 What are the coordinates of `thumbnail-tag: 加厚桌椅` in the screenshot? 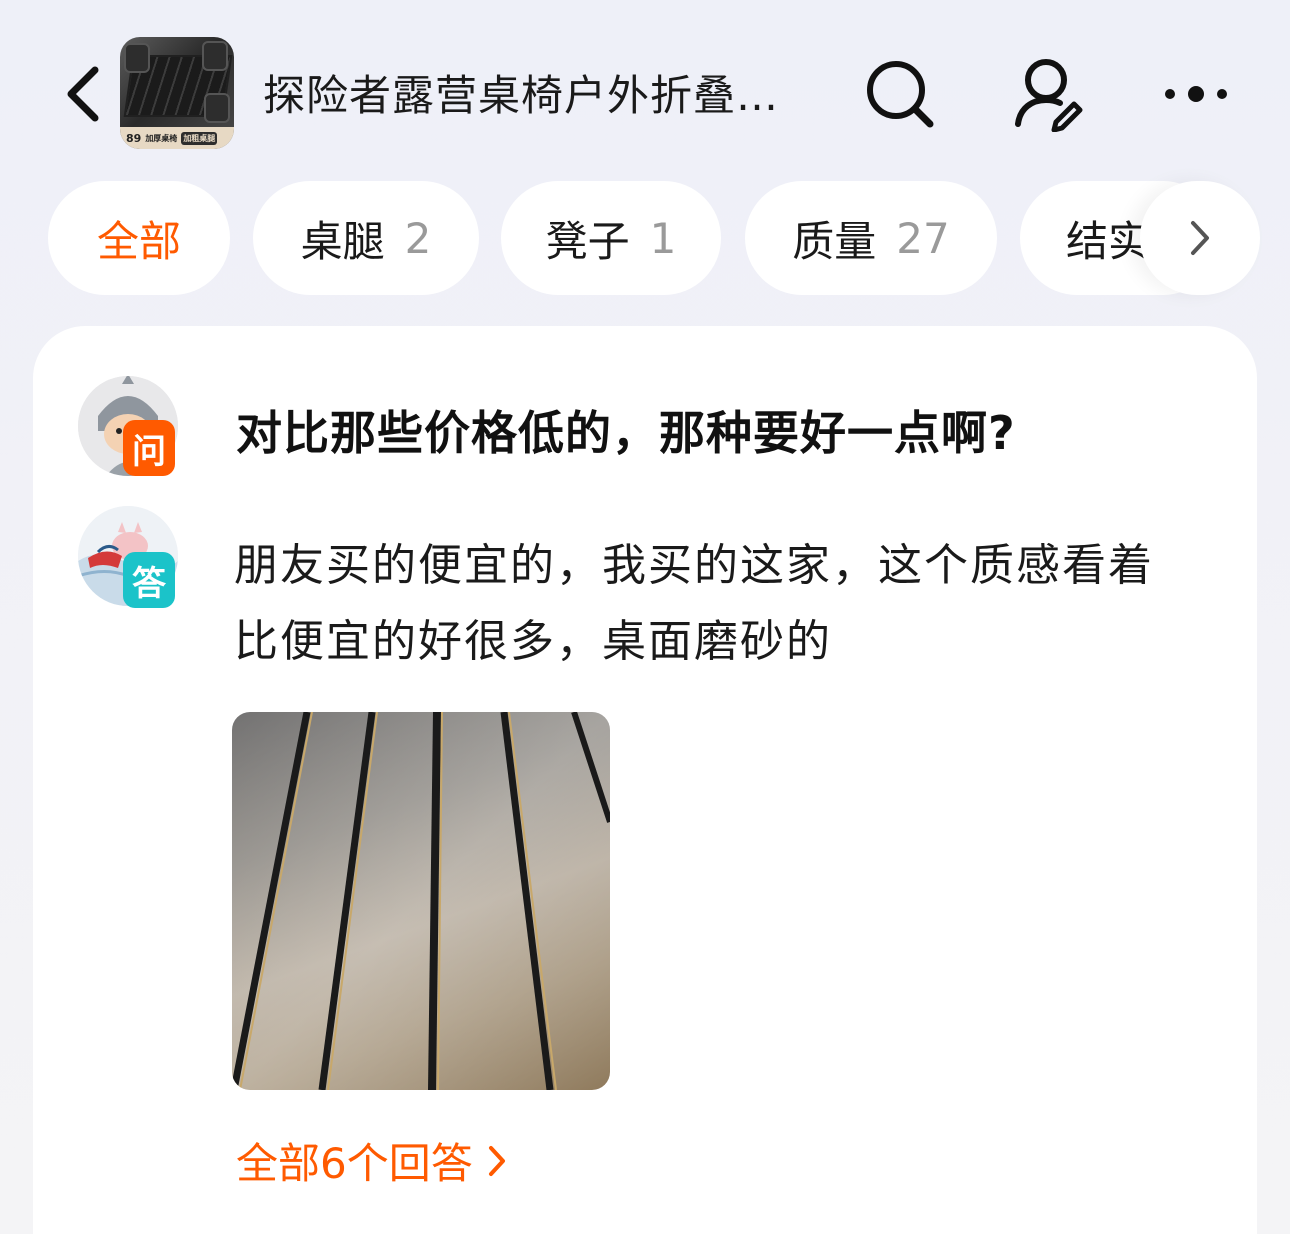 It's located at (161, 138).